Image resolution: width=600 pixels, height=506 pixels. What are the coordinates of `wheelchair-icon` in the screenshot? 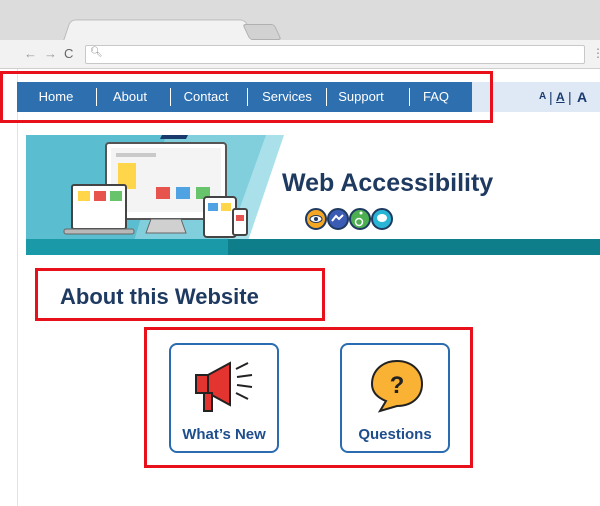 It's located at (360, 219).